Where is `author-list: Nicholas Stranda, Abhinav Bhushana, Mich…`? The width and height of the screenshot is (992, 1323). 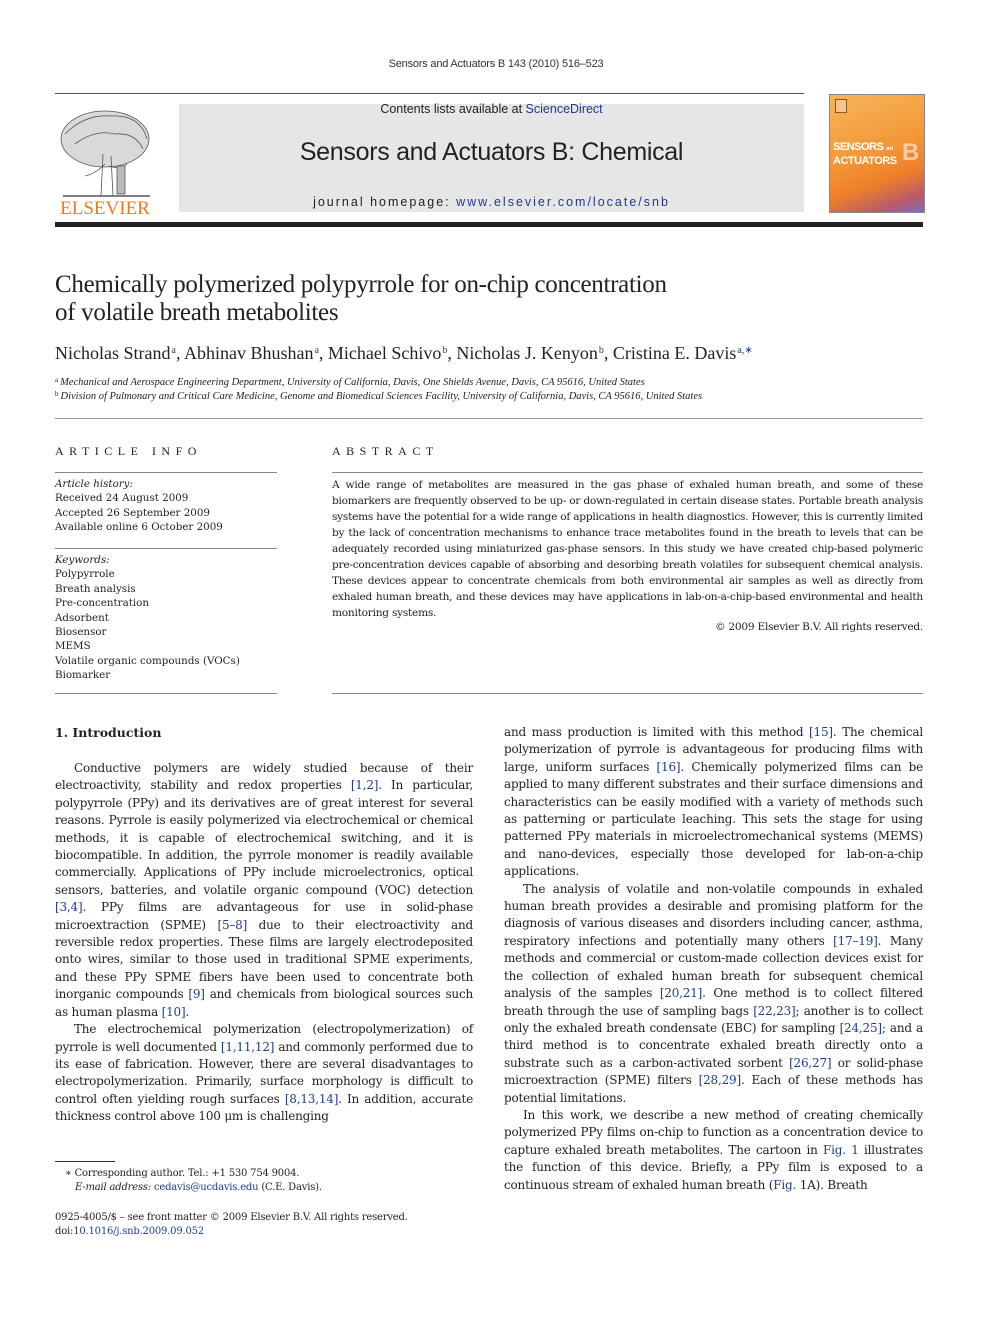 author-list: Nicholas Stranda, Abhinav Bhushana, Mich… is located at coordinates (404, 353).